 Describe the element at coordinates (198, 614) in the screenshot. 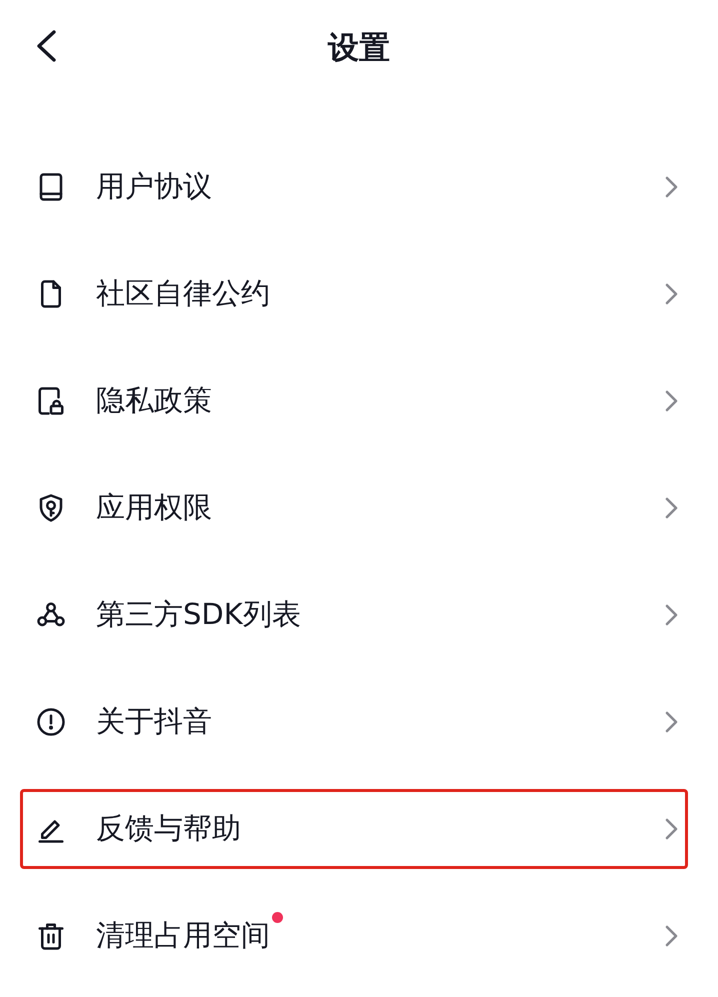

I see `item-label: 第三方SDK列表` at that location.